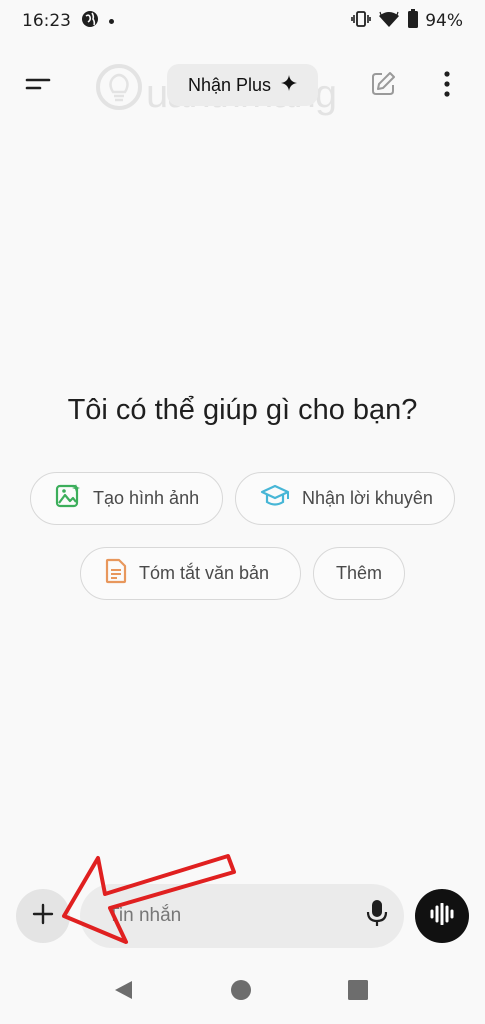 Image resolution: width=485 pixels, height=1024 pixels. I want to click on chip-label: Tóm tắt văn bản, so click(204, 573).